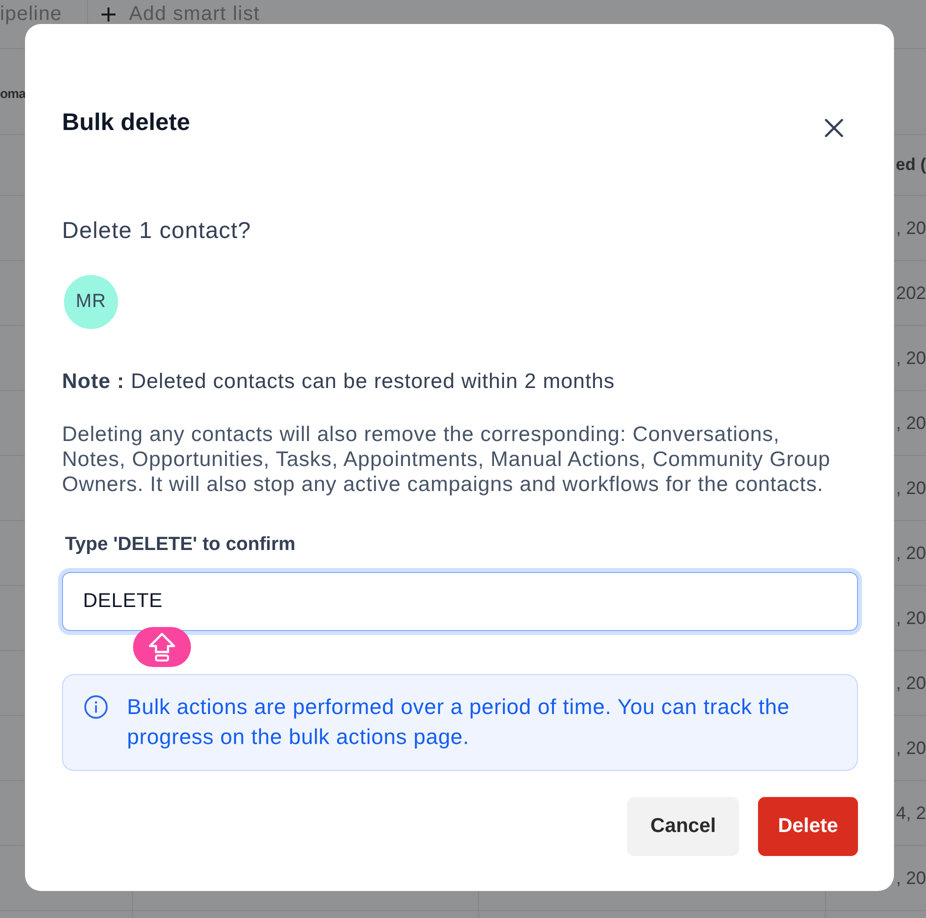  I want to click on plus-icon, so click(108, 14).